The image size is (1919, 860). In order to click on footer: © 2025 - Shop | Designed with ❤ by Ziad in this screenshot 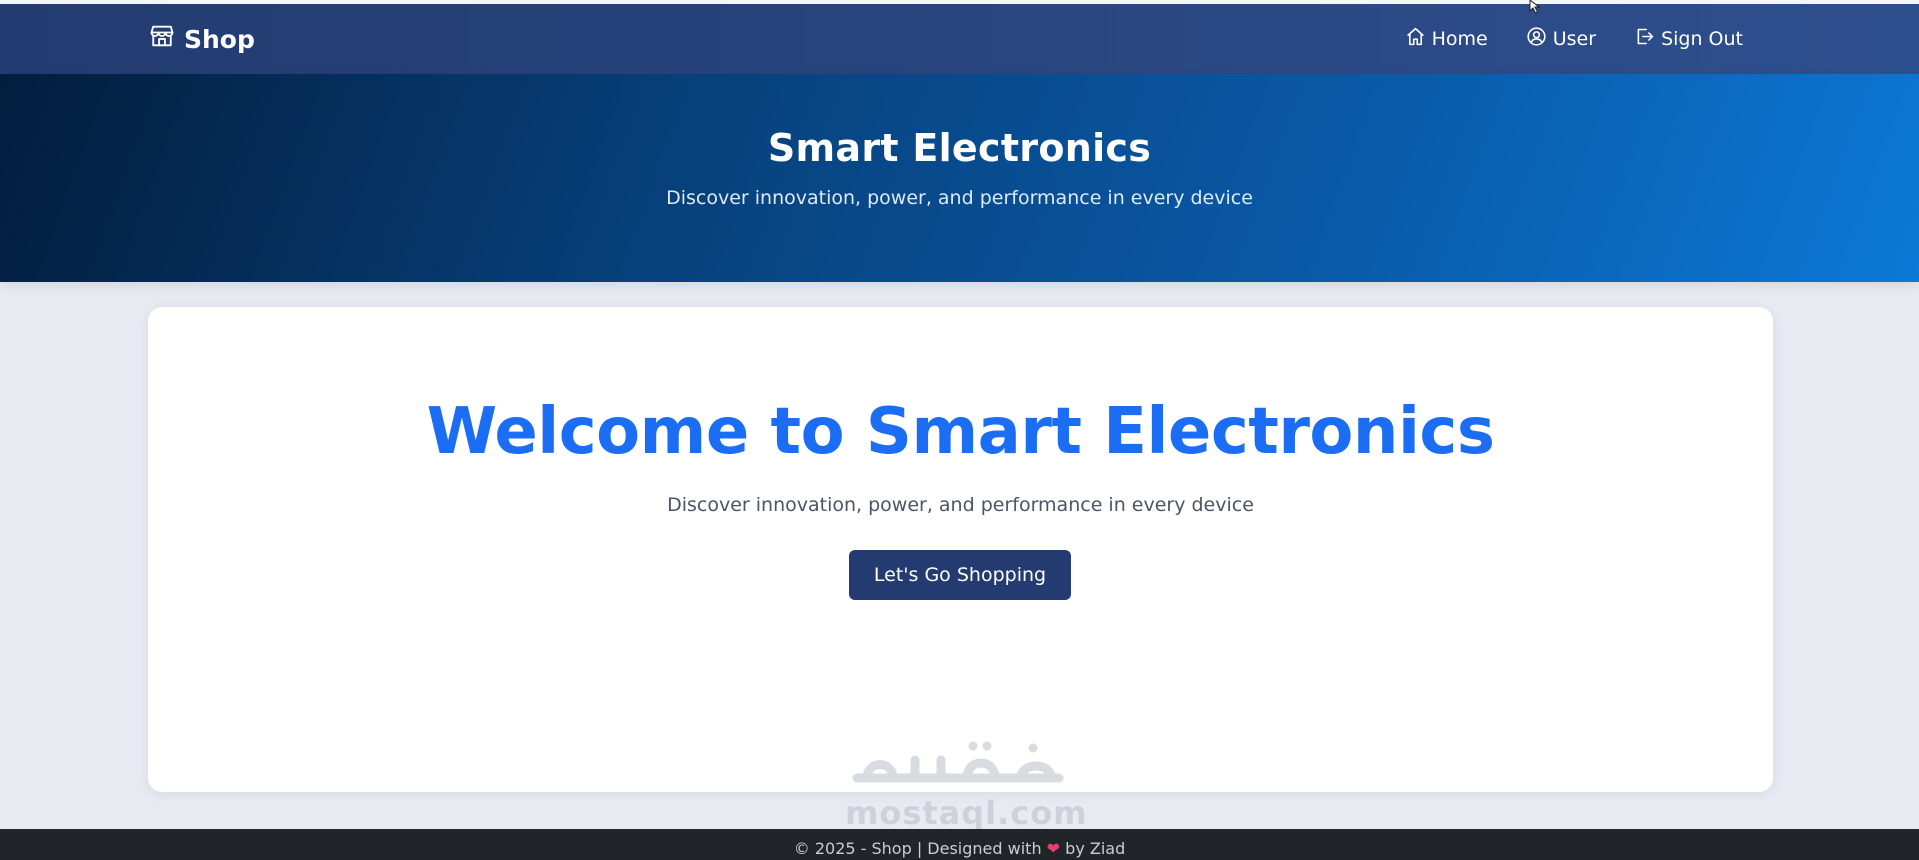, I will do `click(959, 844)`.